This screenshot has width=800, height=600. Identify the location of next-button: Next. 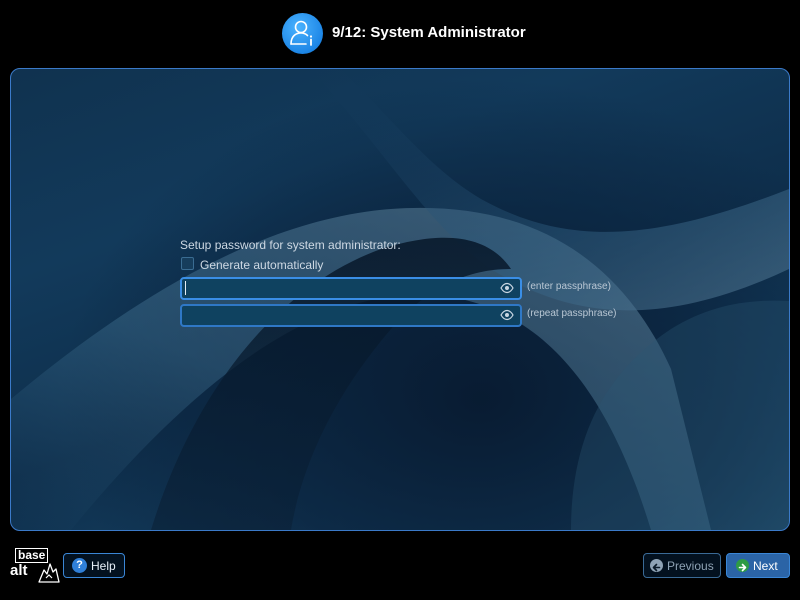
(758, 565).